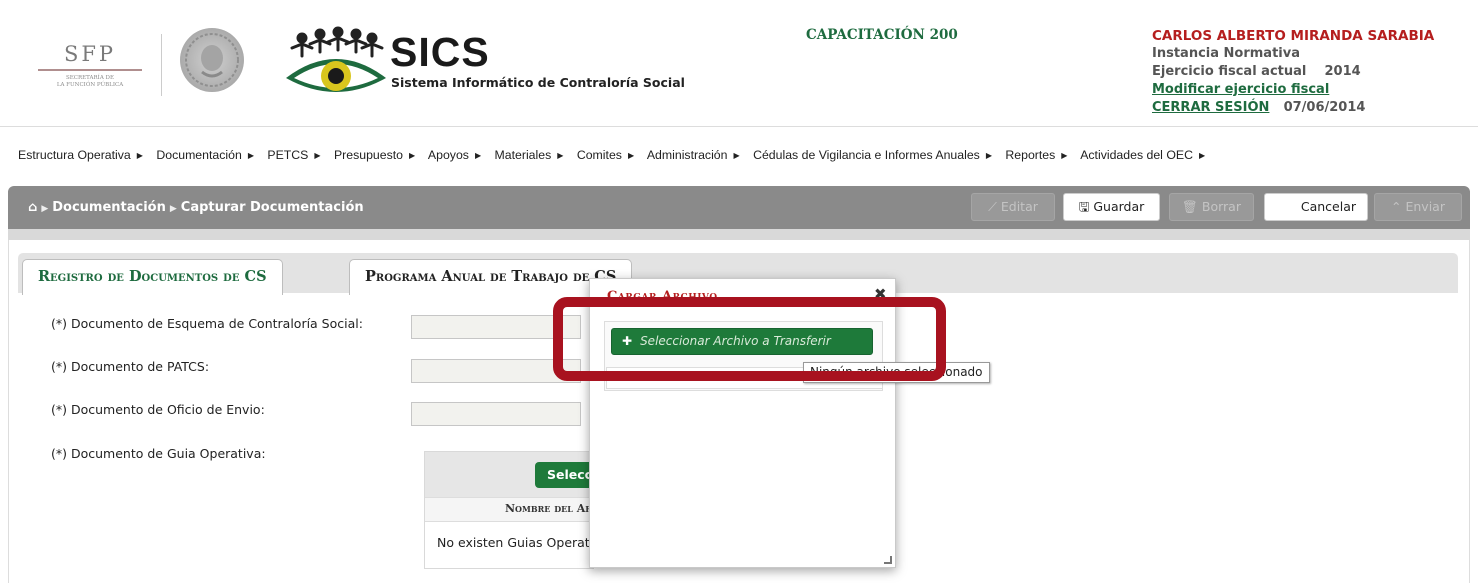 The width and height of the screenshot is (1478, 583). I want to click on fiscal-year-label: Ejercicio fiscal actual, so click(1229, 71).